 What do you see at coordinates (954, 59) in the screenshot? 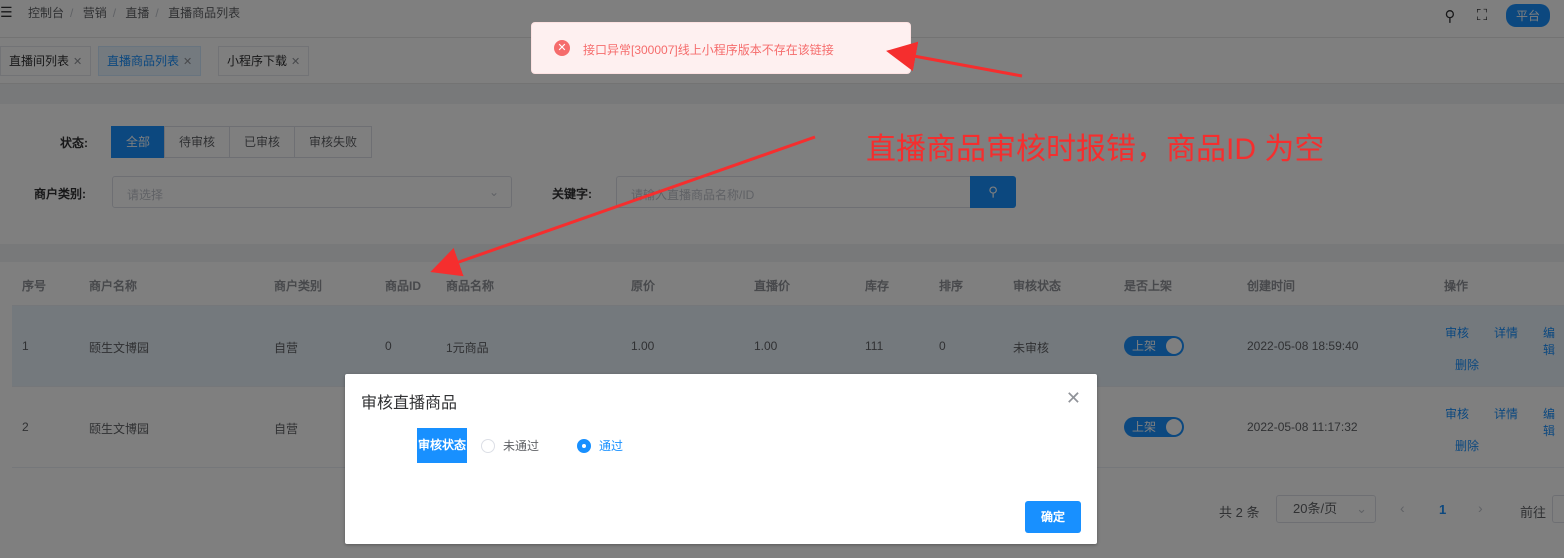
I see `arrow-to-toast` at bounding box center [954, 59].